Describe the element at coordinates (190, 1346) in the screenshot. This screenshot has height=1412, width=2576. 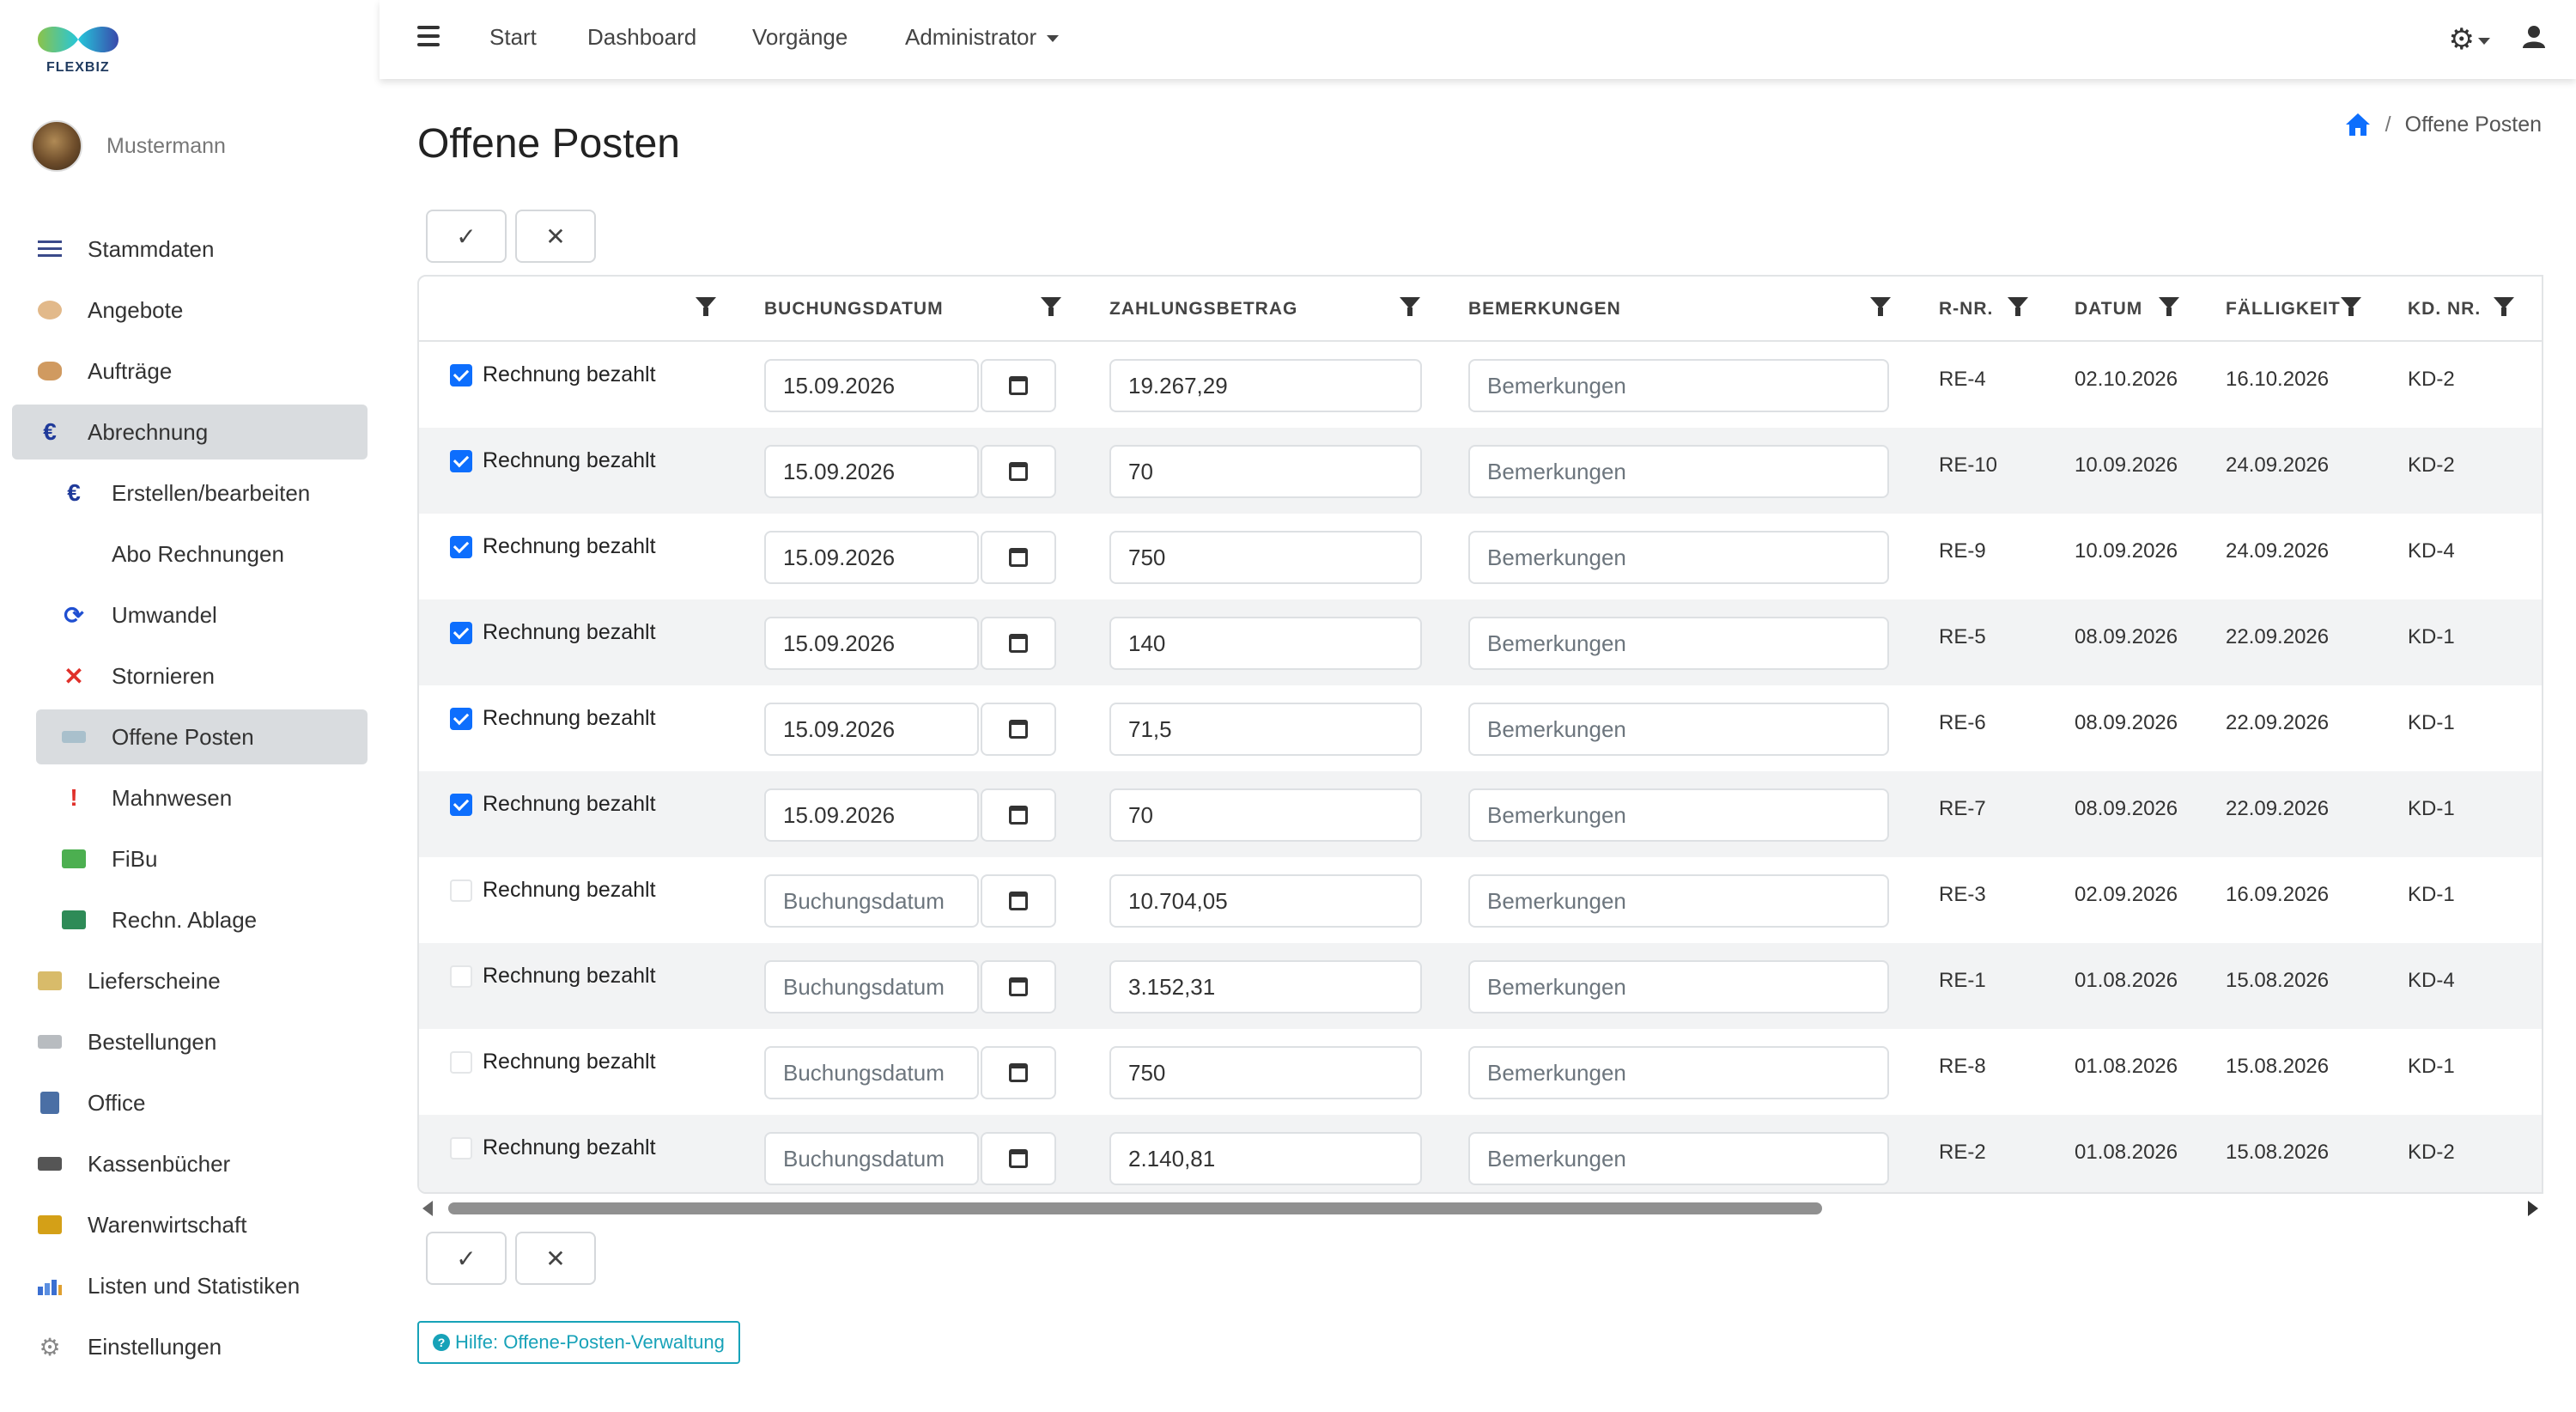
I see `sidebar-item-einstellungen: ⚙ Einstellungen` at that location.